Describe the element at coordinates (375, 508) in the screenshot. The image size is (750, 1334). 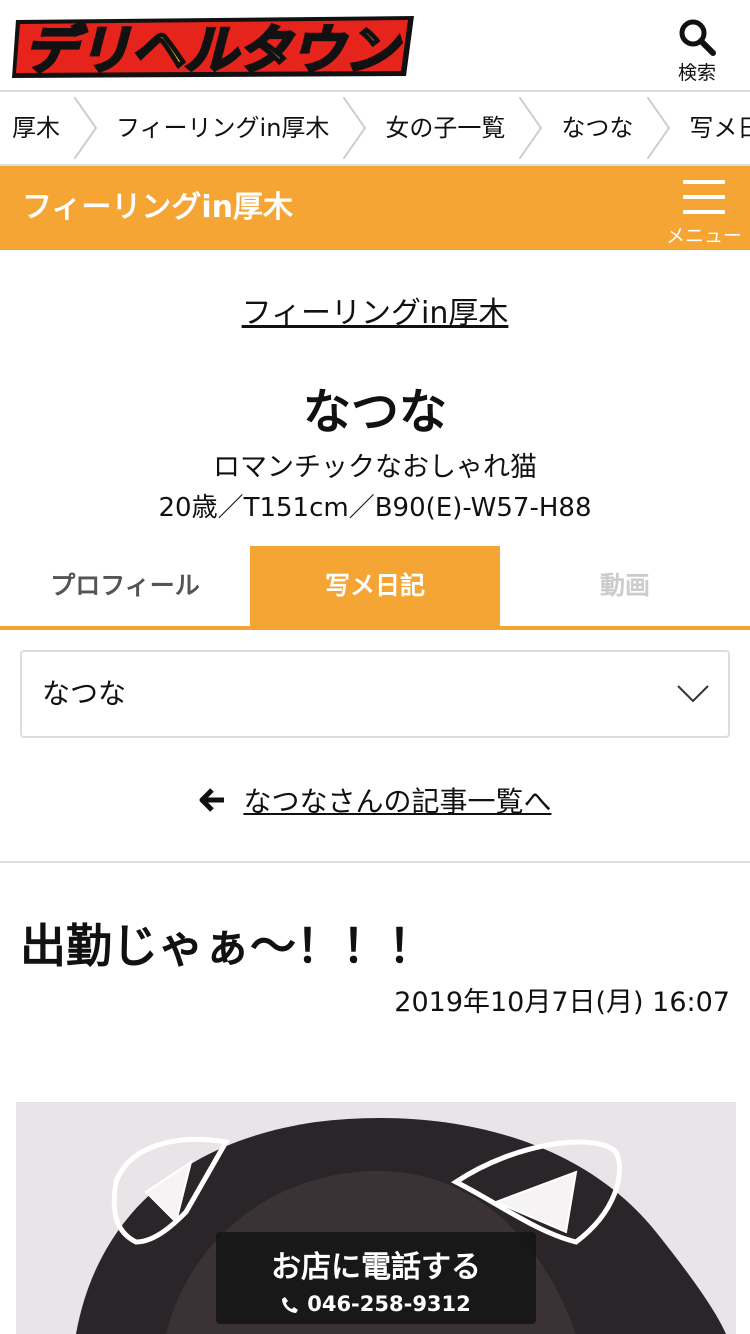
I see `girl-spec: 20歳／T151cm／B90(E)-W57-H88` at that location.